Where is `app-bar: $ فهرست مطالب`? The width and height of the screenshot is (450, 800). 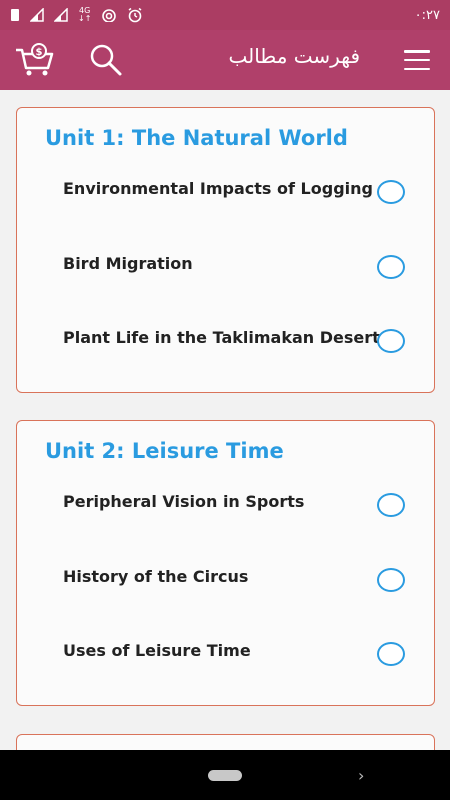 app-bar: $ فهرست مطالب is located at coordinates (225, 60).